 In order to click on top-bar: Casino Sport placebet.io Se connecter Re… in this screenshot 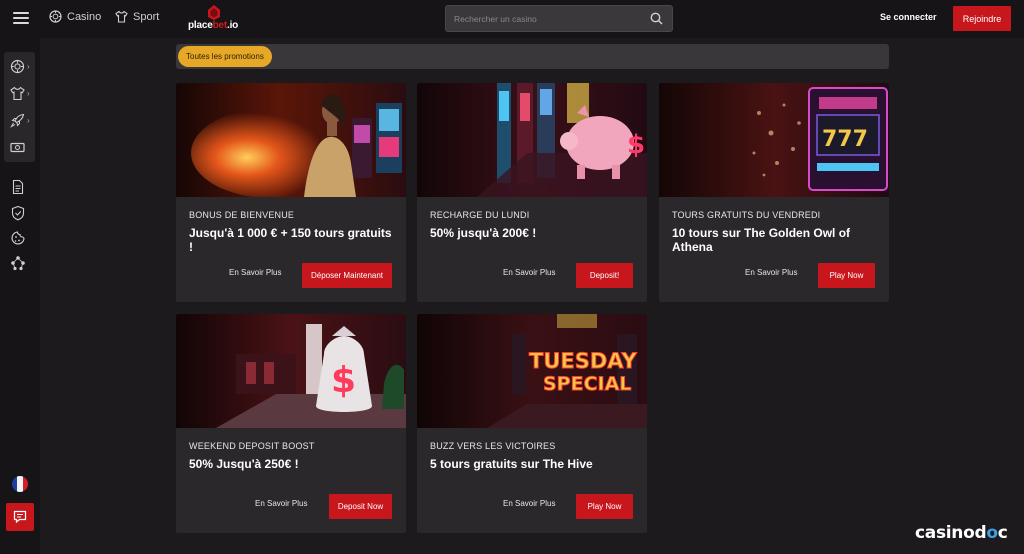, I will do `click(512, 19)`.